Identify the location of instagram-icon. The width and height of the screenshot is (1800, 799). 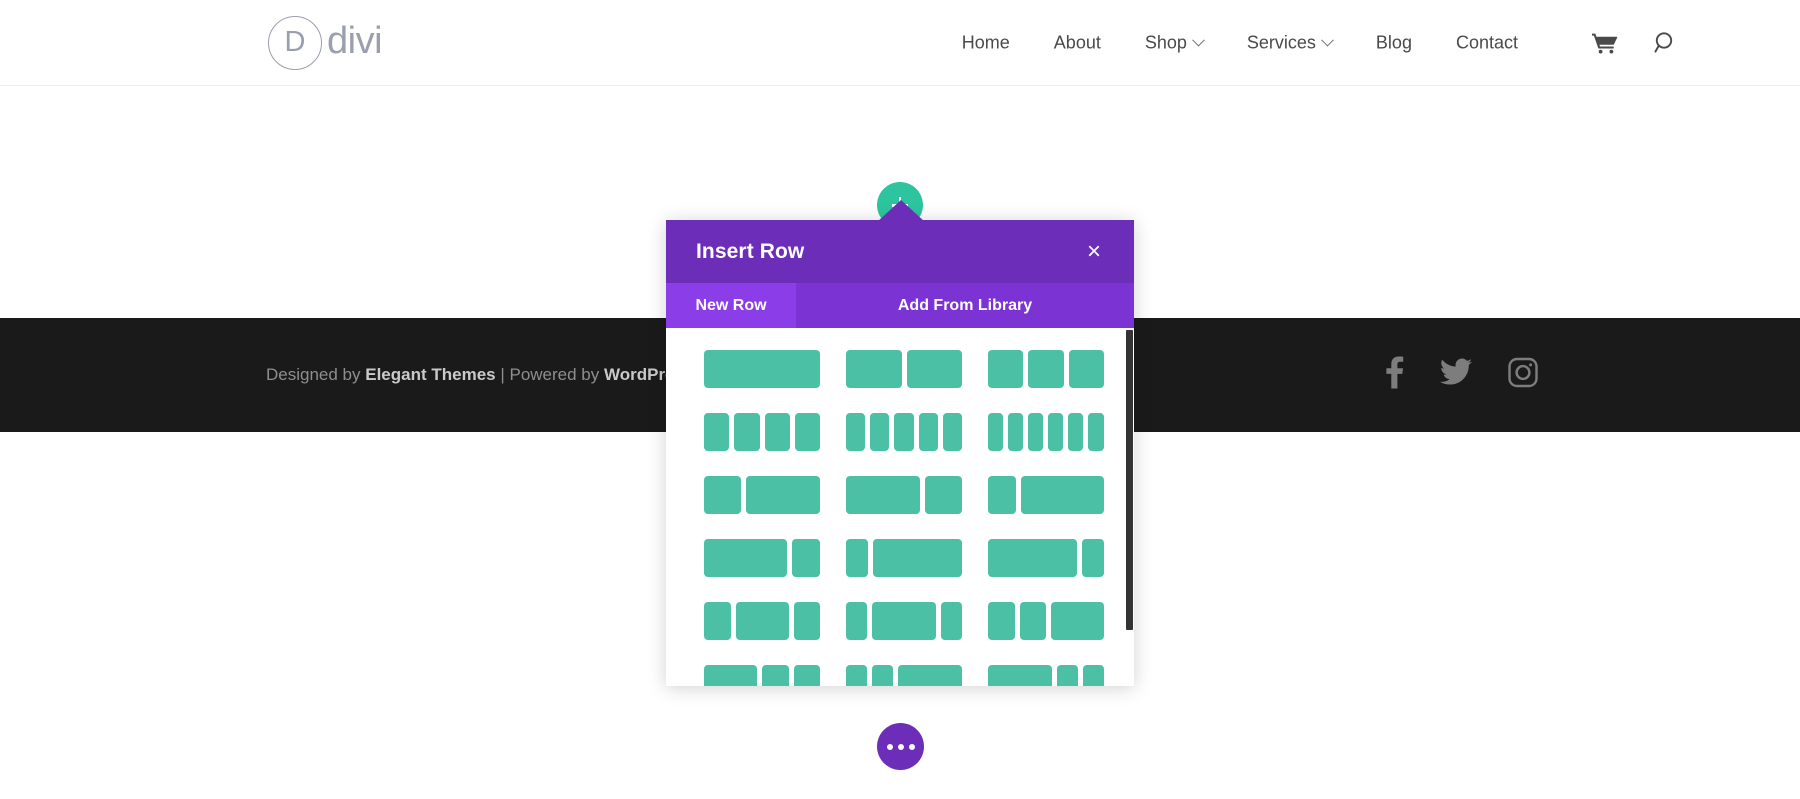
(1523, 375).